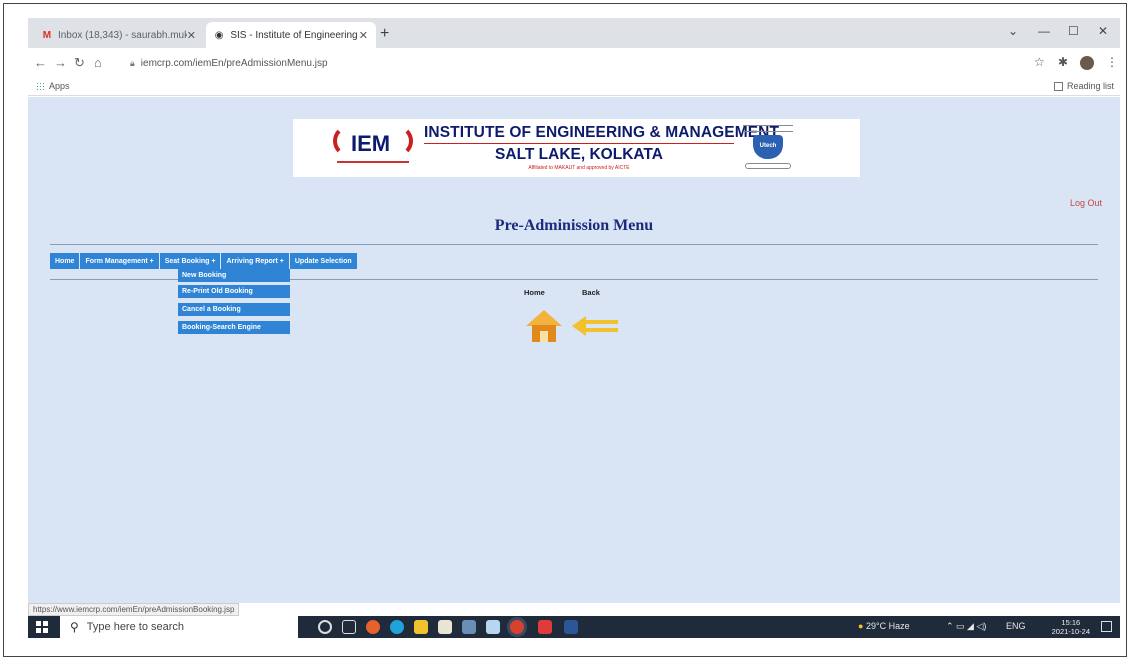 The width and height of the screenshot is (1130, 660). What do you see at coordinates (65, 261) in the screenshot?
I see `nav-home: Home` at bounding box center [65, 261].